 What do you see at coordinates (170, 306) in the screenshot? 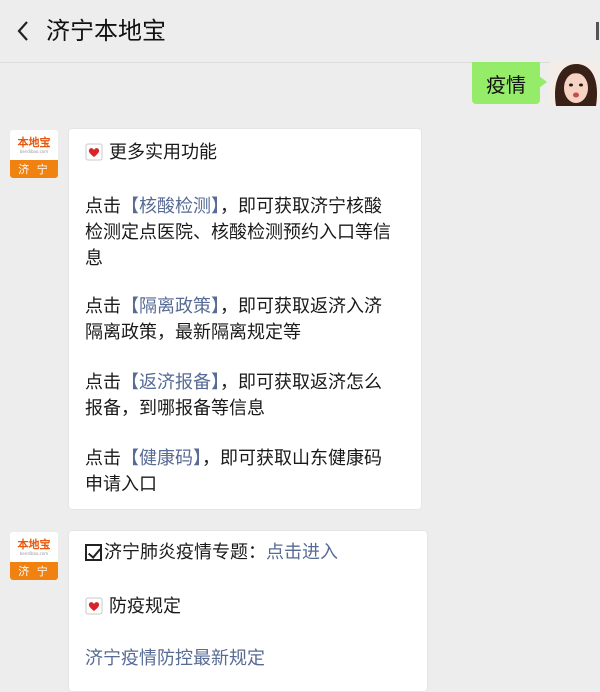
I see `link-isolation-policy: 【隔离政策】` at bounding box center [170, 306].